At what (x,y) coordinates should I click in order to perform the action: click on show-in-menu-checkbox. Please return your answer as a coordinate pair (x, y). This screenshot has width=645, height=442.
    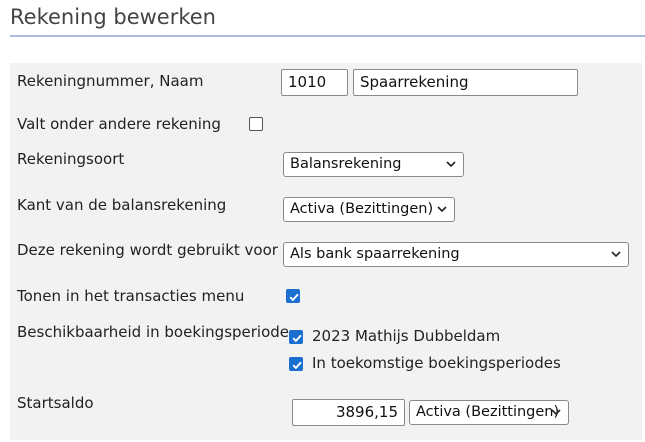
    Looking at the image, I should click on (293, 296).